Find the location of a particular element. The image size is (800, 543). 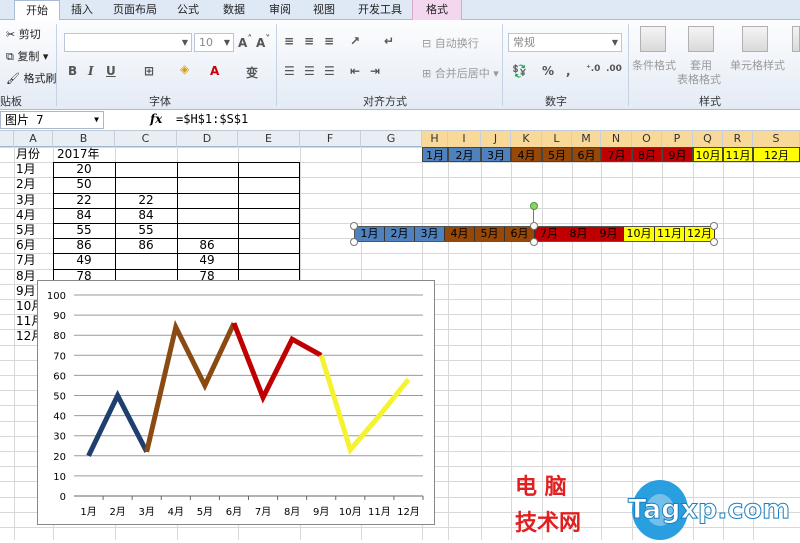

column-header-M: M is located at coordinates (586, 139).